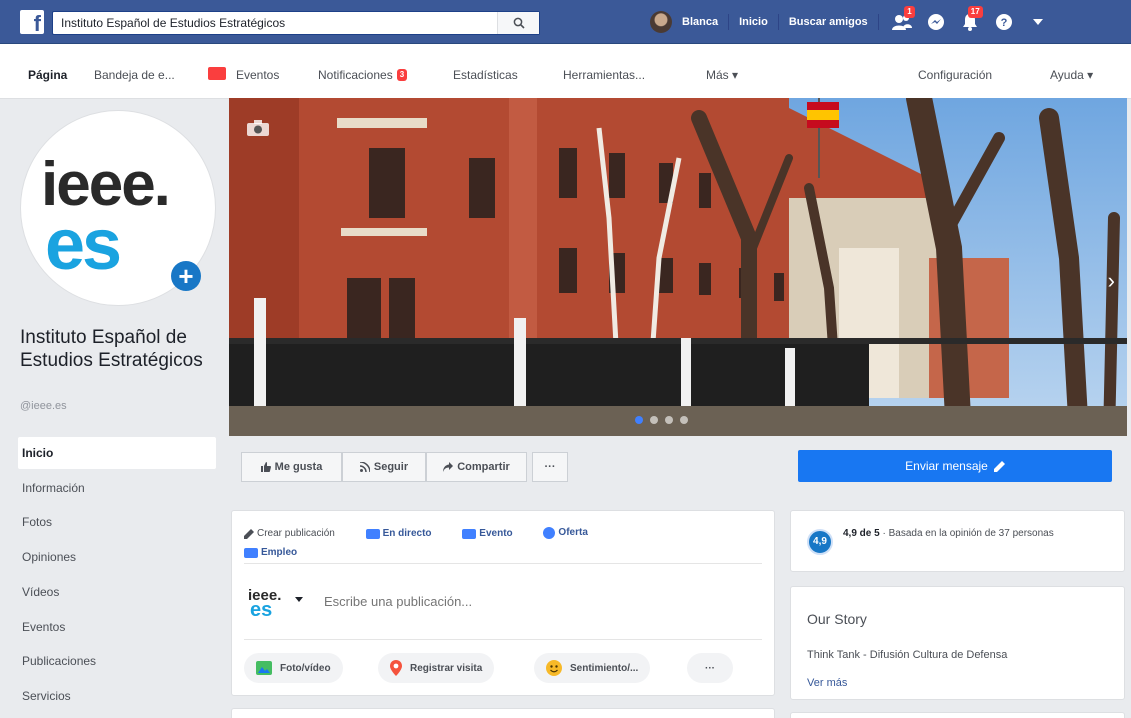 Image resolution: width=1131 pixels, height=718 pixels. I want to click on chevron-right-icon: ›, so click(1111, 281).